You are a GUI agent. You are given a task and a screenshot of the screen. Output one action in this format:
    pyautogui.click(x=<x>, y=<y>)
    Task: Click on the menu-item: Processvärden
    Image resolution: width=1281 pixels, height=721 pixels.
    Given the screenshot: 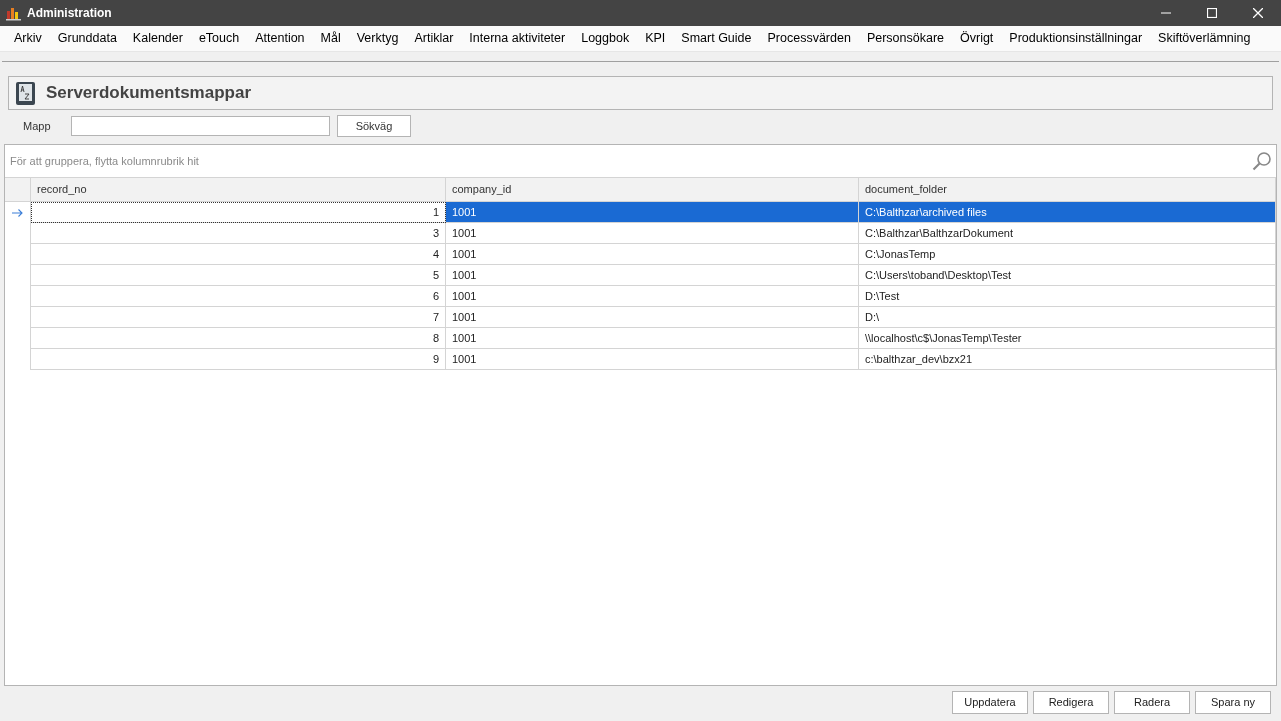 What is the action you would take?
    pyautogui.click(x=809, y=38)
    